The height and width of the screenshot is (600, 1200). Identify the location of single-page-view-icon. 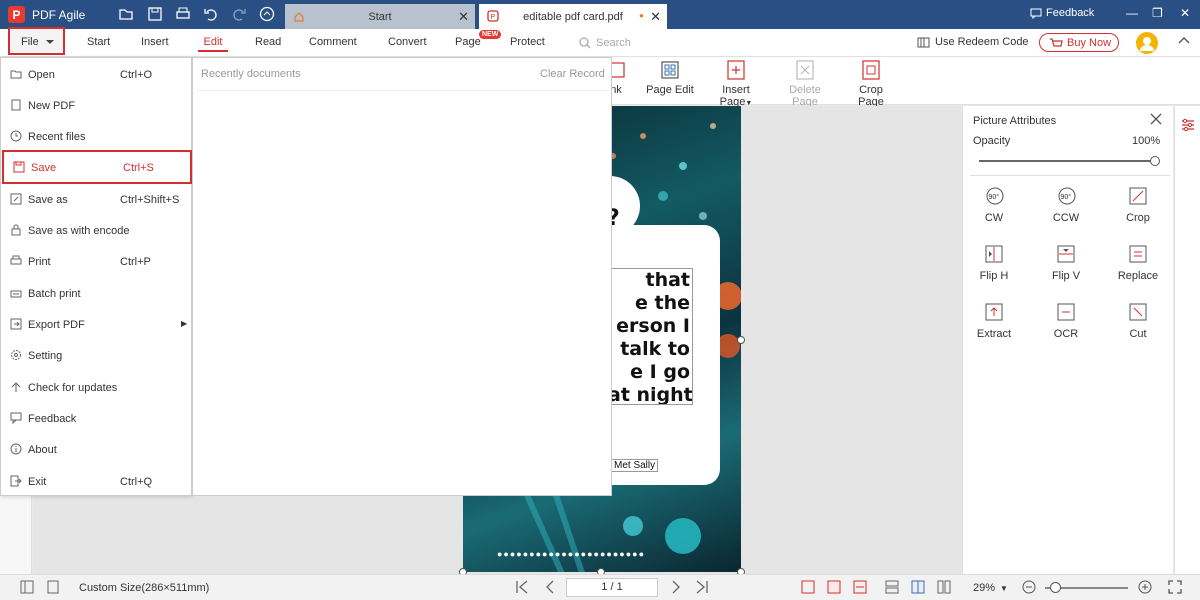
(808, 587).